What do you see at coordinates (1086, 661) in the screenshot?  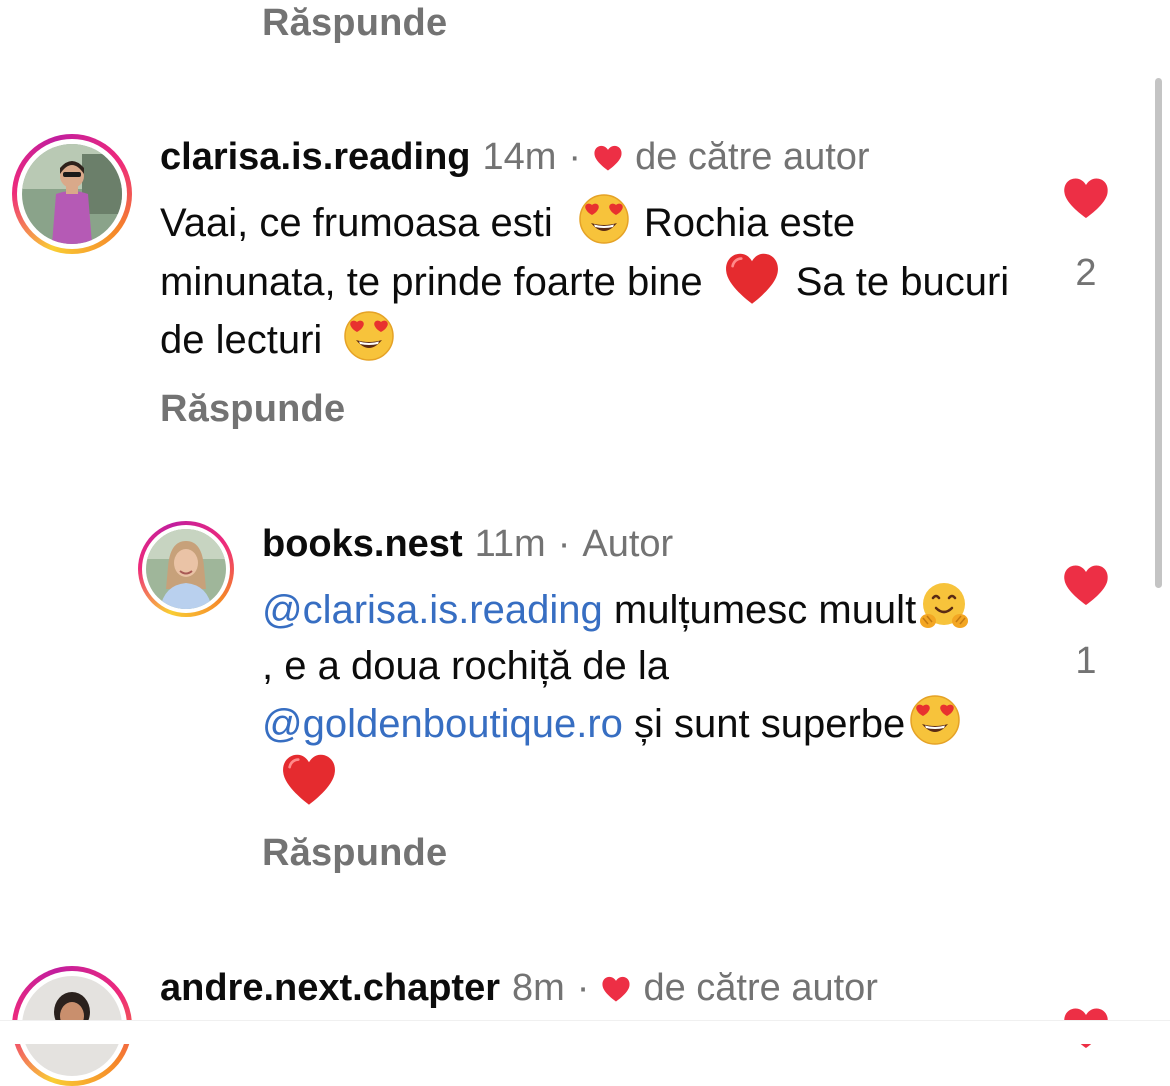 I see `like-count: 1` at bounding box center [1086, 661].